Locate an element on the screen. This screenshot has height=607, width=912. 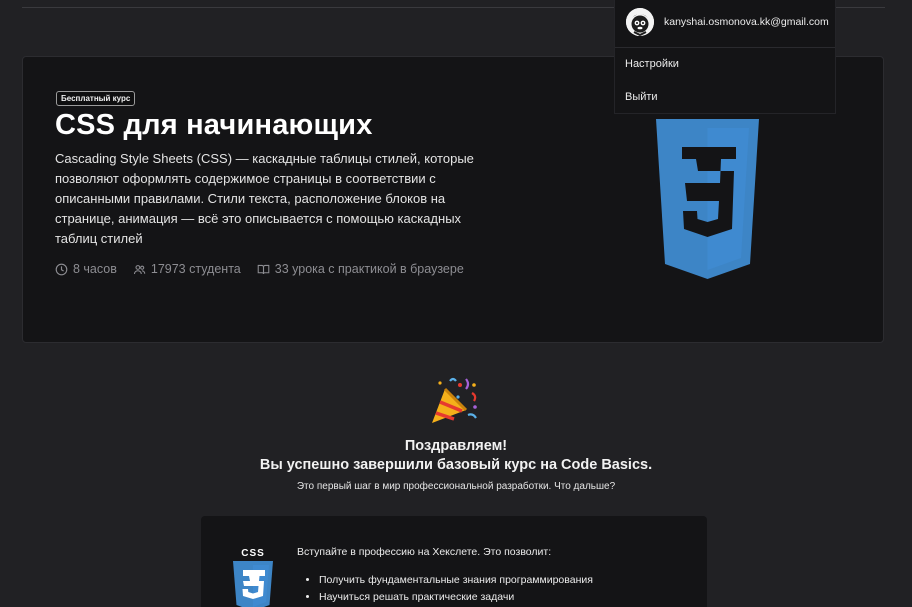
avatar is located at coordinates (640, 22).